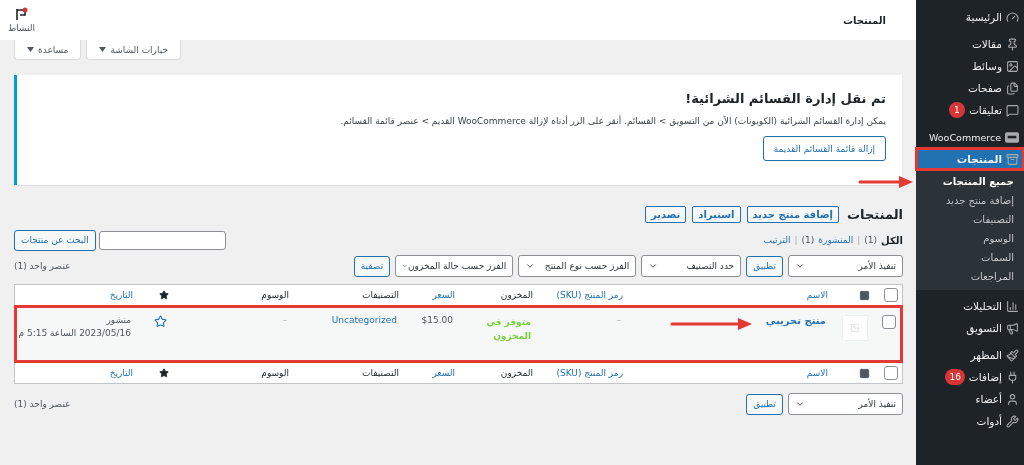  Describe the element at coordinates (133, 50) in the screenshot. I see `screen-tab-button: خيارات الشاشة` at that location.